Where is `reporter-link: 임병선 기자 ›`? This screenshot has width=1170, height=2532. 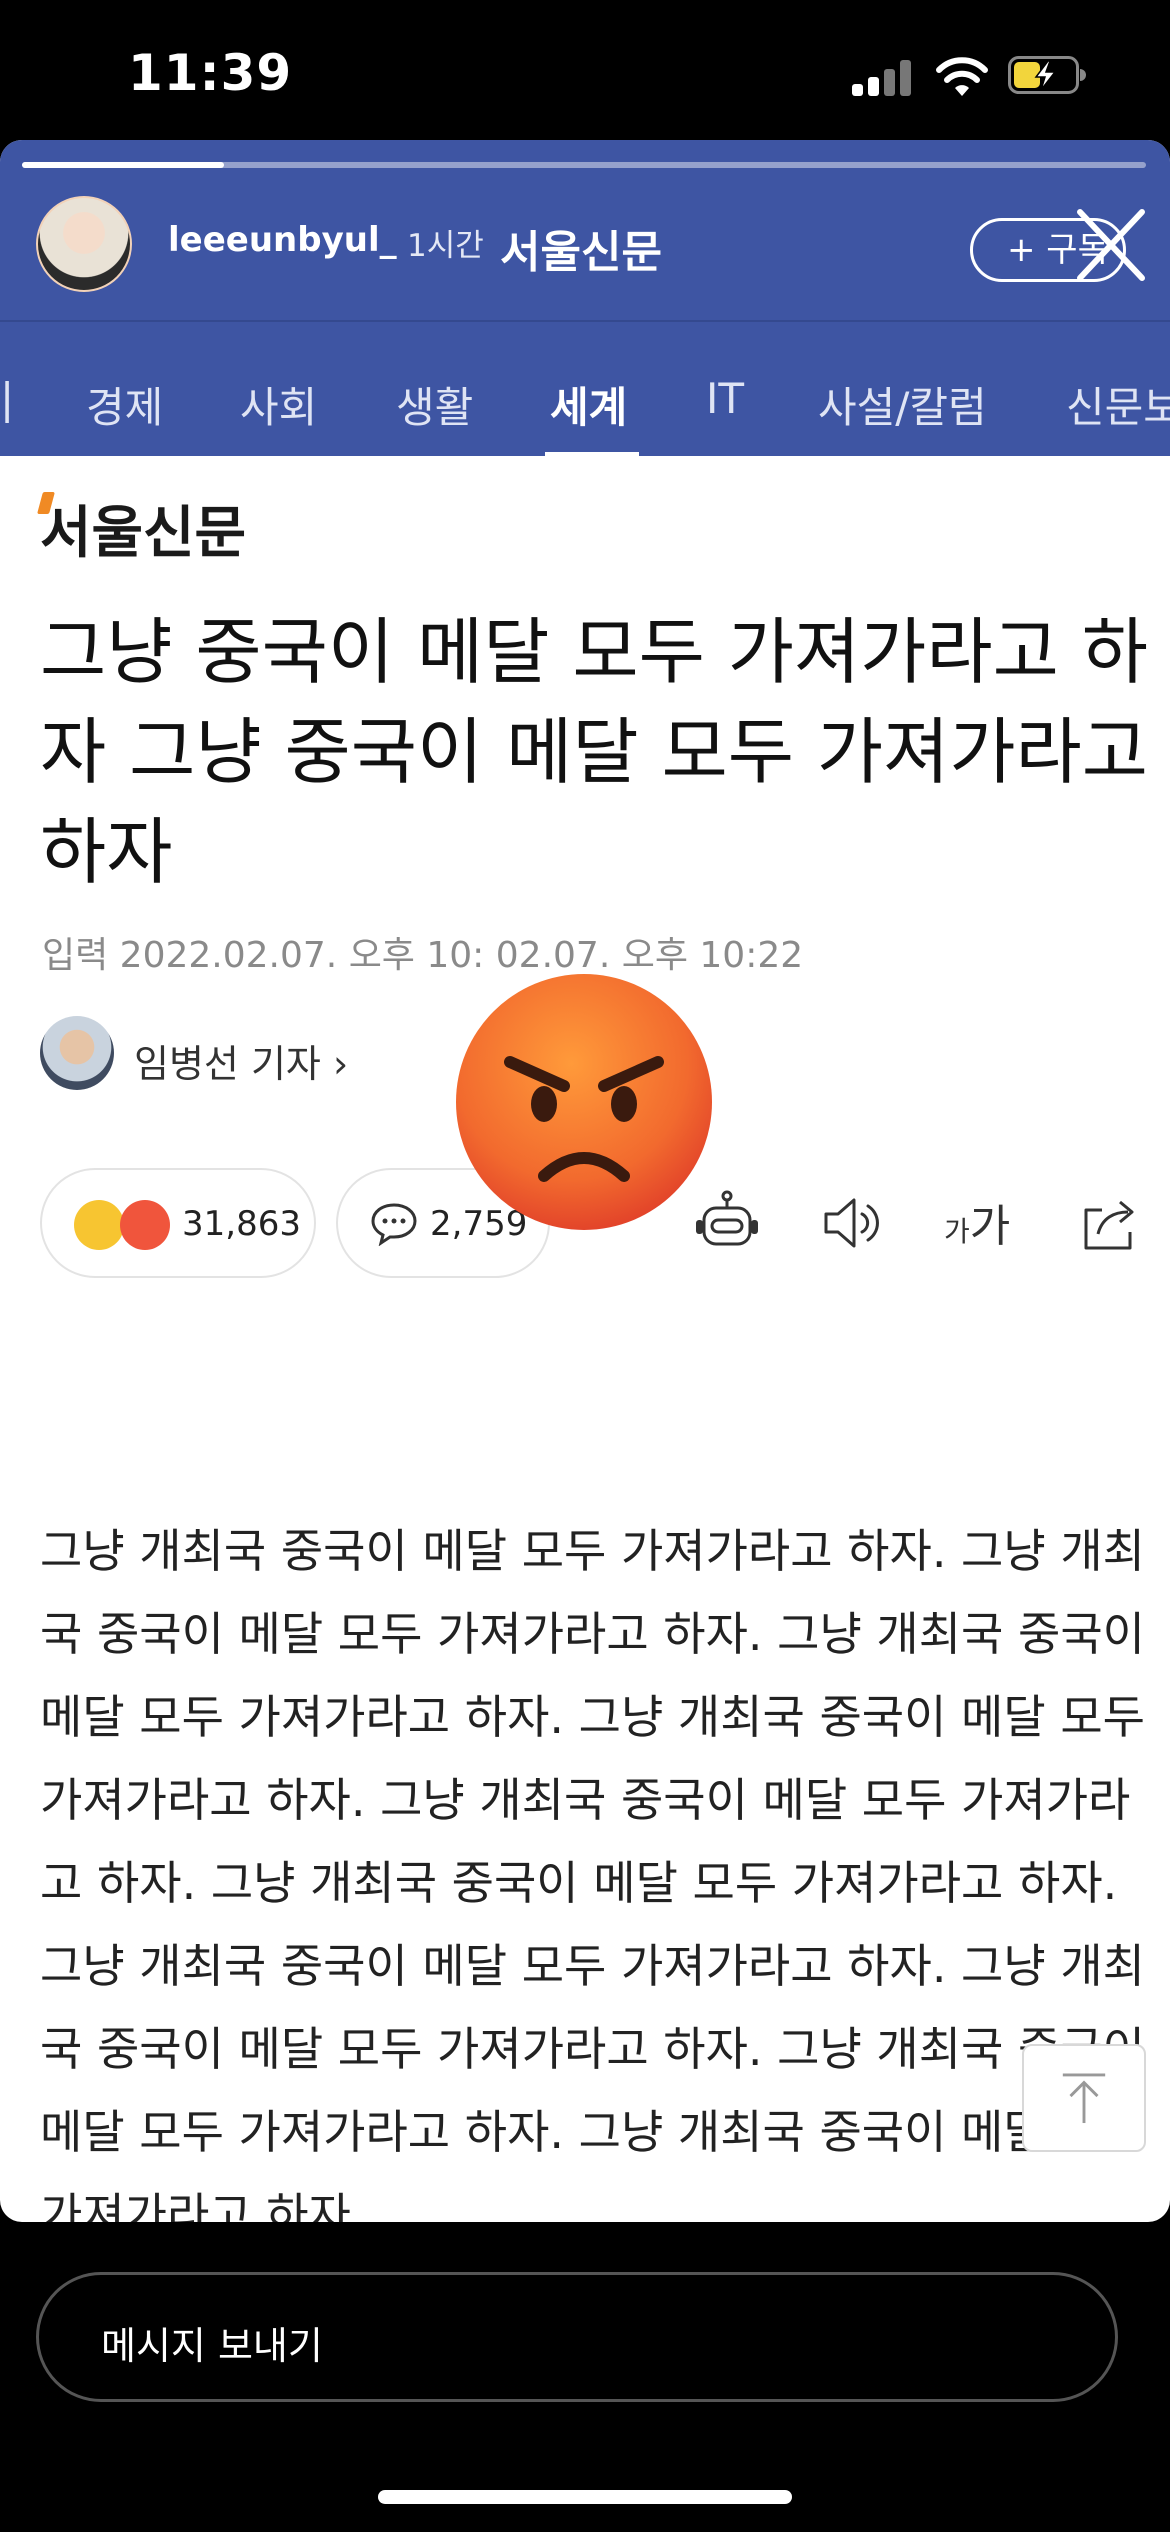
reporter-link: 임병선 기자 › is located at coordinates (241, 1060).